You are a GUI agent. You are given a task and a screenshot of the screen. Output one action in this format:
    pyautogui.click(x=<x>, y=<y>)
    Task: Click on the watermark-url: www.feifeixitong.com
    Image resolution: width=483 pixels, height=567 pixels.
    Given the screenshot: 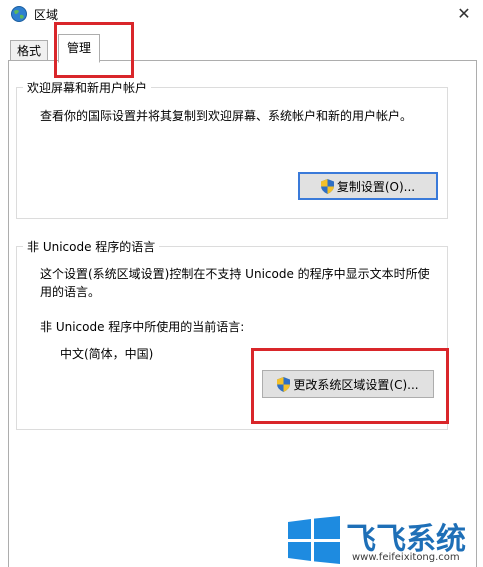 What is the action you would take?
    pyautogui.click(x=406, y=557)
    